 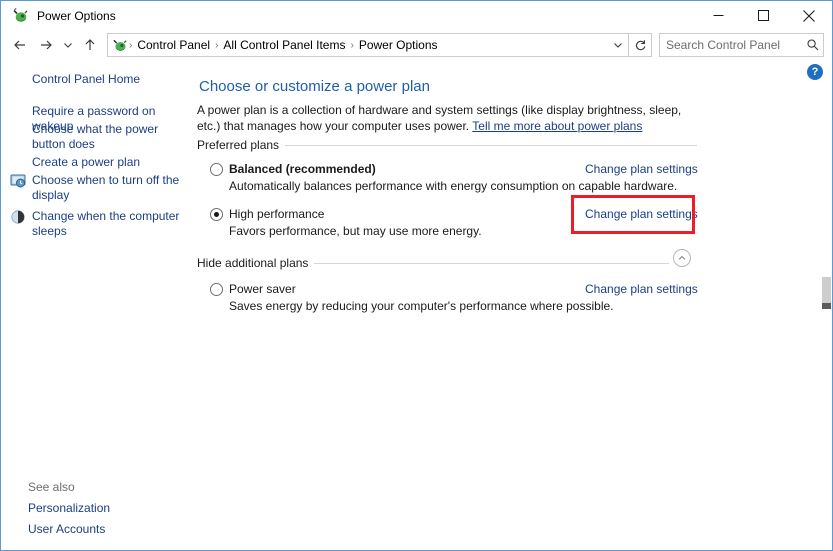 I want to click on sidebar-item-change-when-the-computer-sleeps: Change when the computer sleeps, so click(x=107, y=224).